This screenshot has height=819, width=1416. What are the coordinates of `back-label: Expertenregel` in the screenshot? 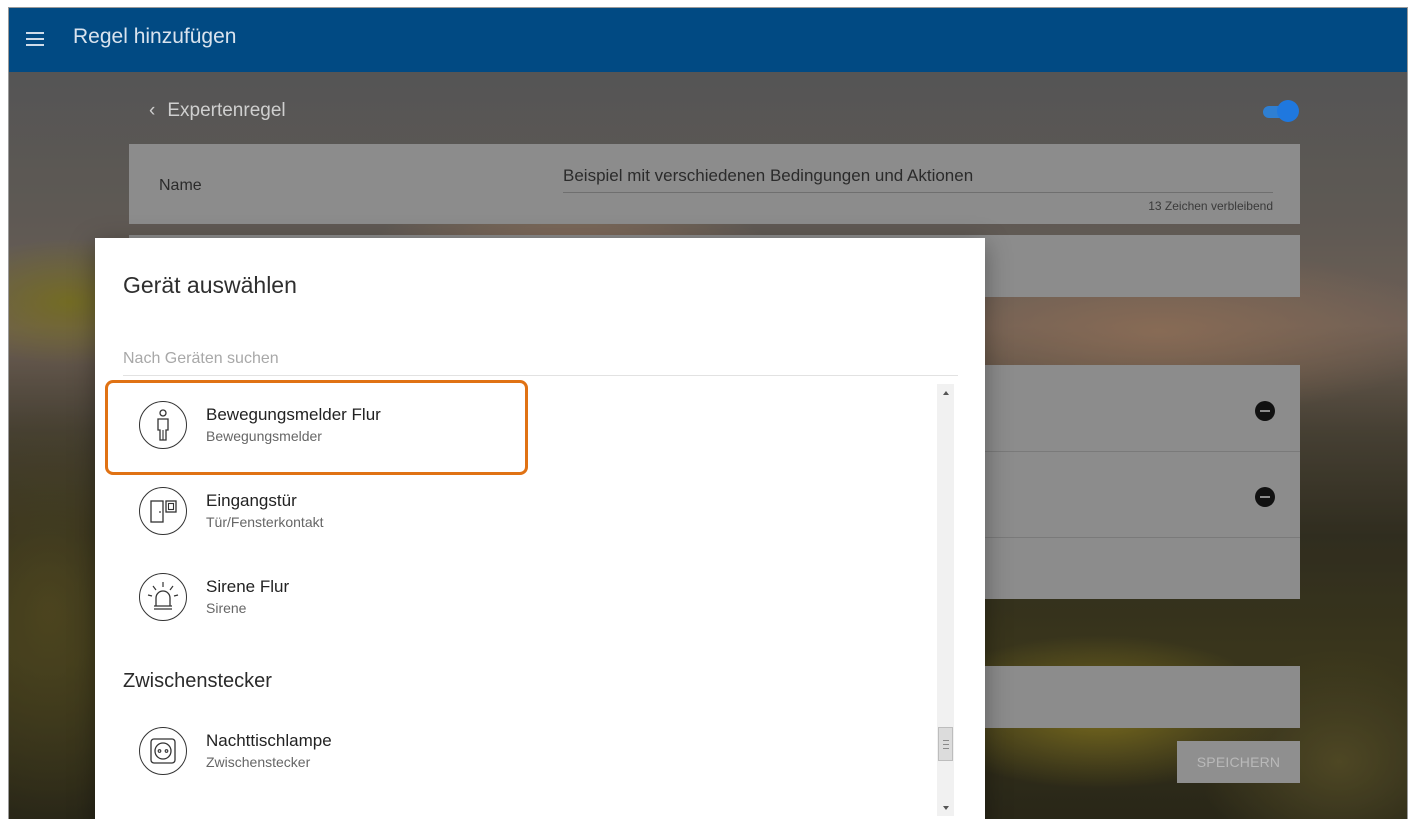 It's located at (226, 110).